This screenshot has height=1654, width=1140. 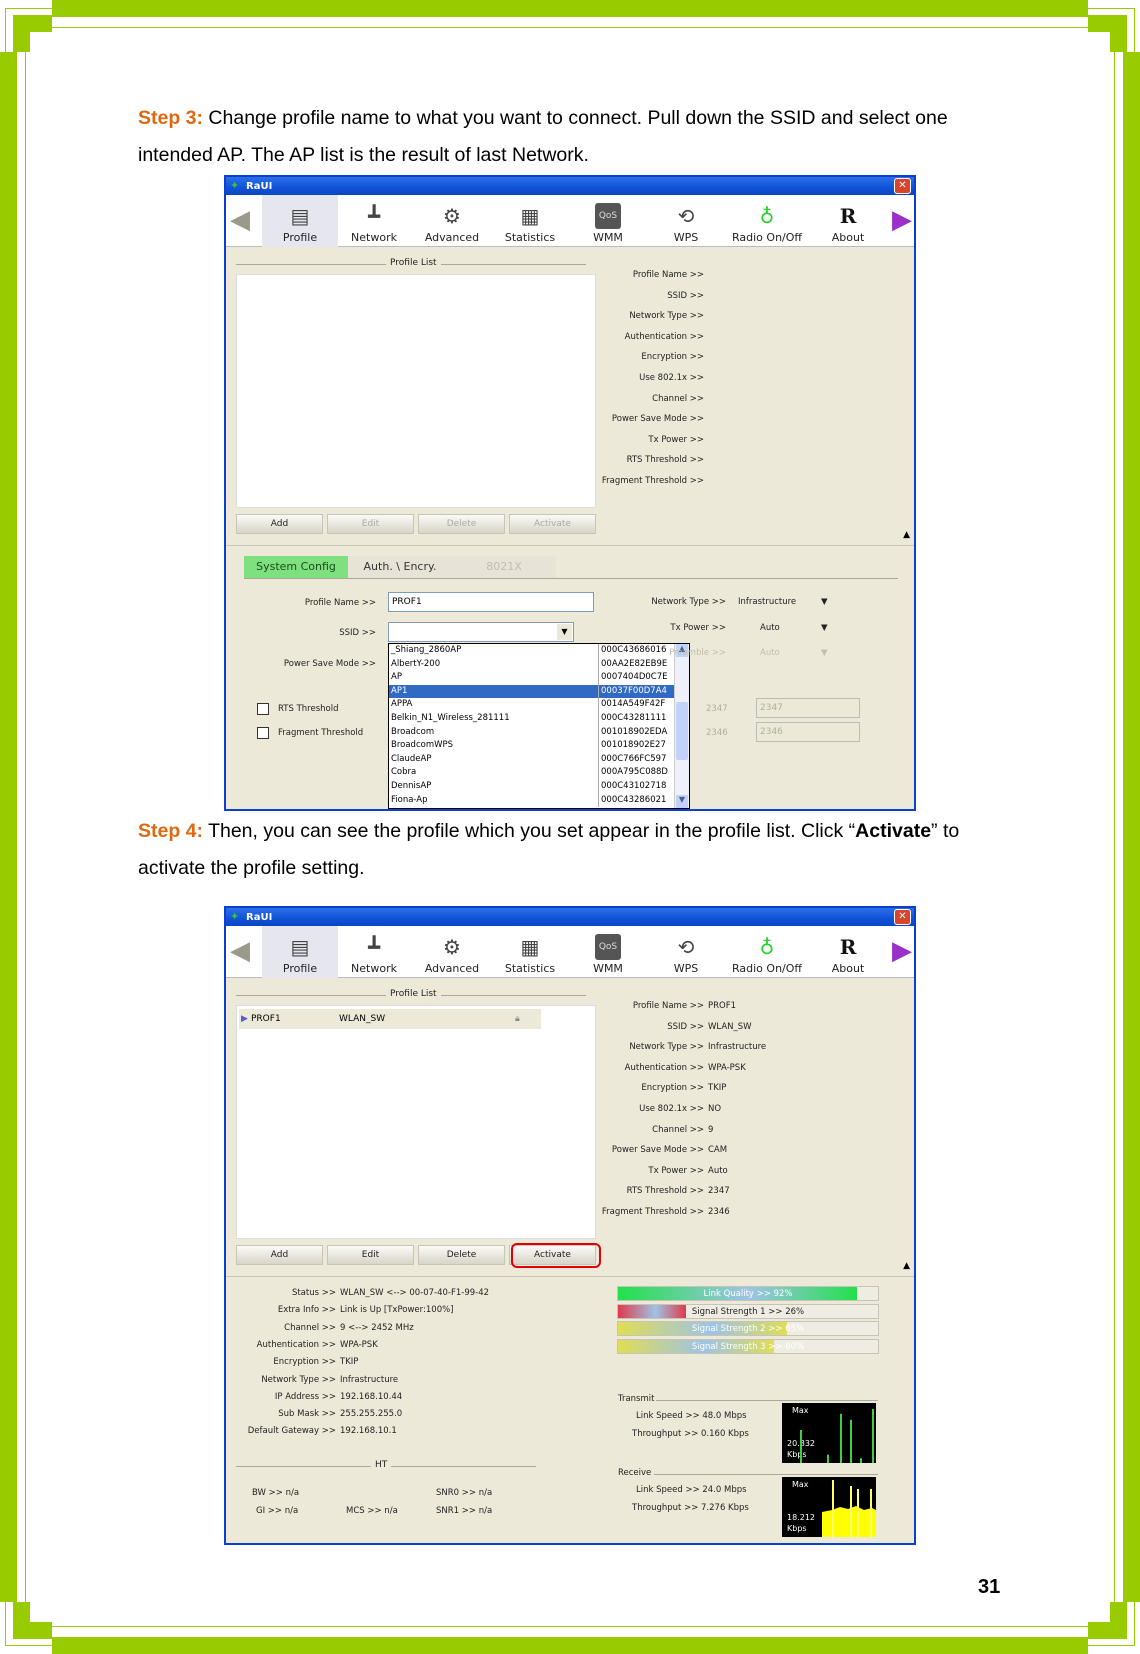 I want to click on ap-ssid: ClaudeAP, so click(x=411, y=758).